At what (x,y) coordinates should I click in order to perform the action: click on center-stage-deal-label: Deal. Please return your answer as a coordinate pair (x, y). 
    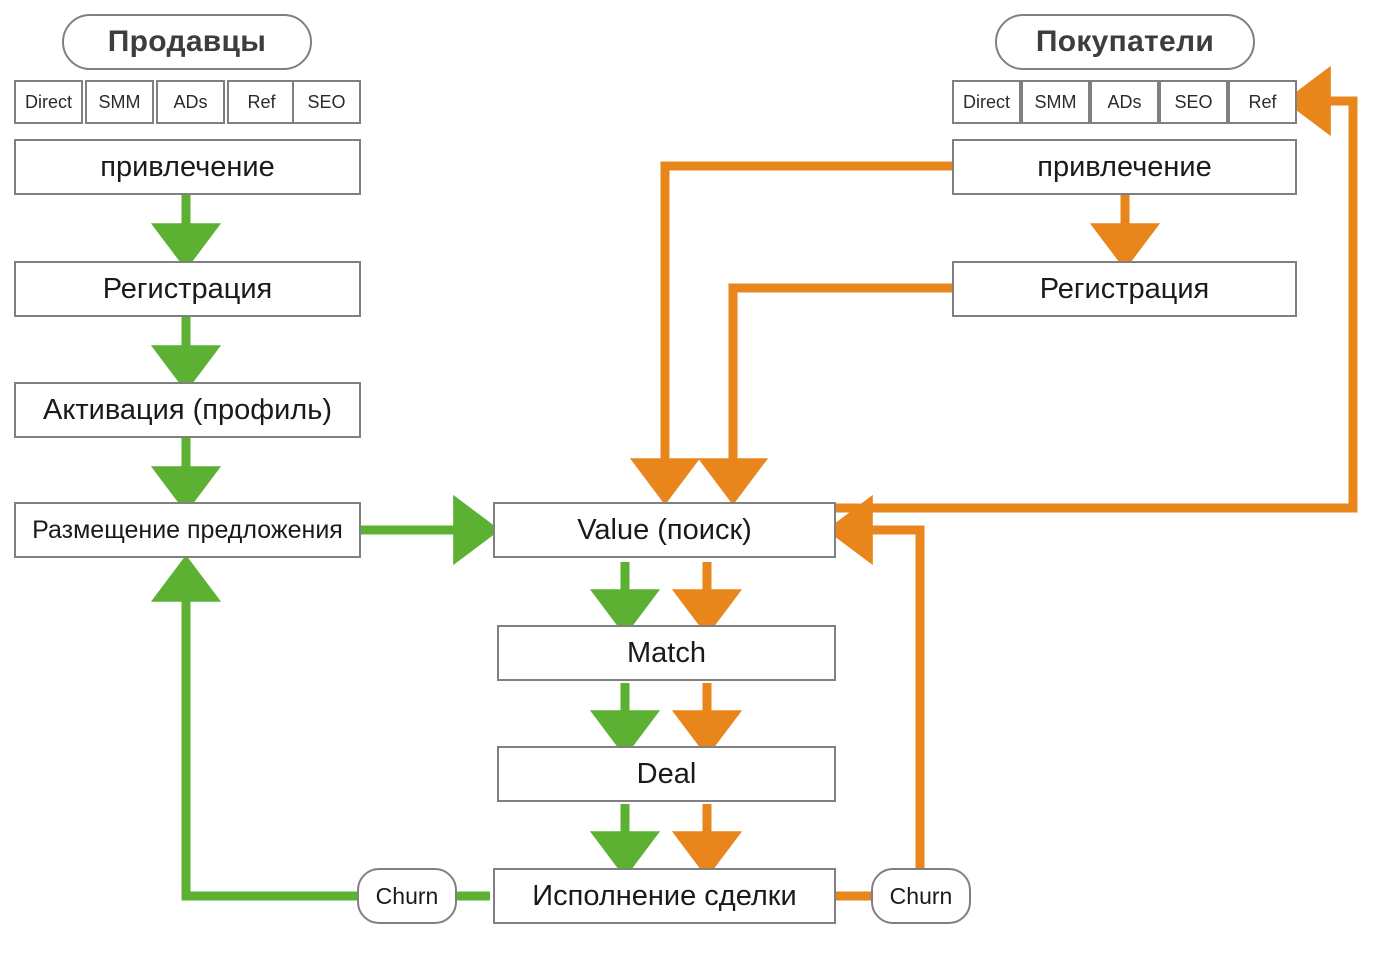
    Looking at the image, I should click on (666, 773).